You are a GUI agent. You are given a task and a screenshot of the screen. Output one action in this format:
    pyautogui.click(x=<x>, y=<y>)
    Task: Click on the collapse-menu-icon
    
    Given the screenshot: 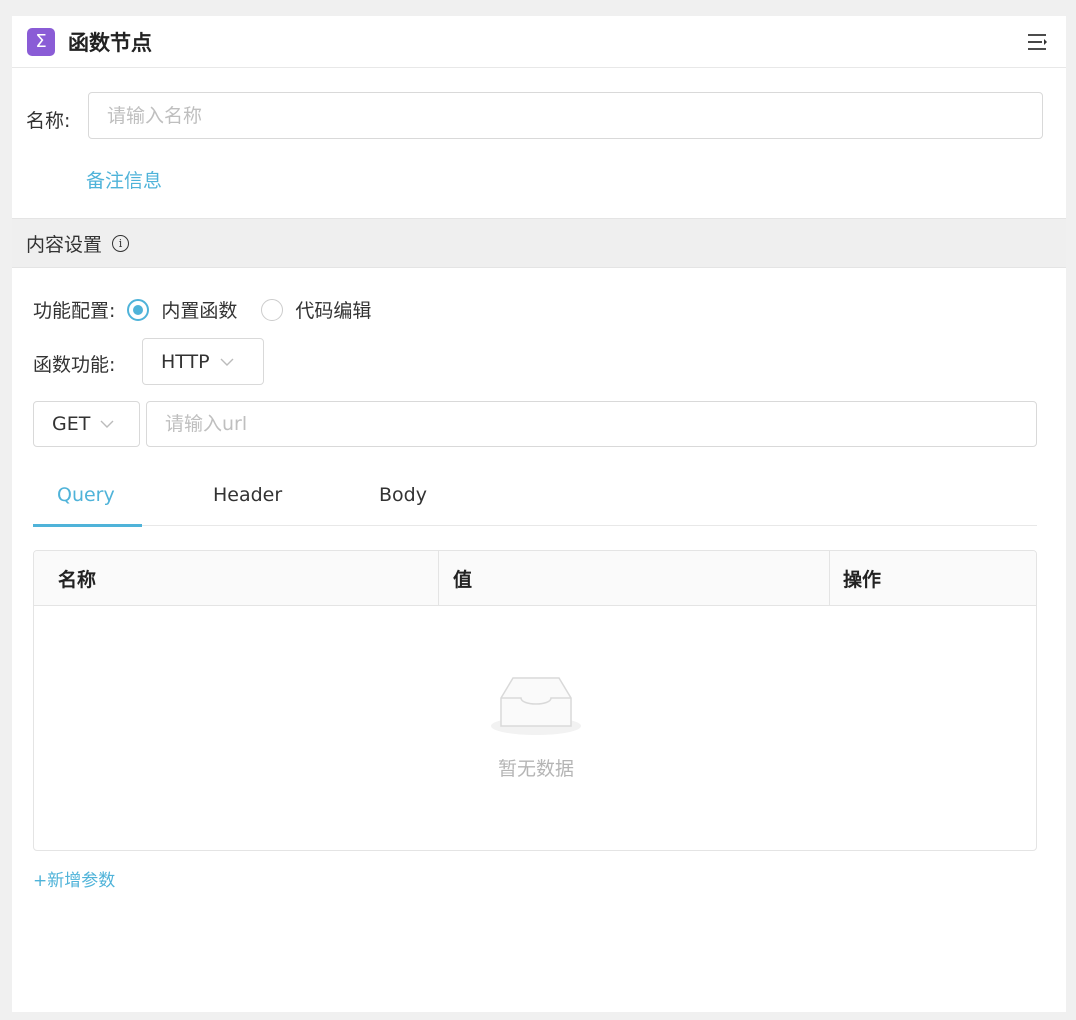 What is the action you would take?
    pyautogui.click(x=1038, y=42)
    